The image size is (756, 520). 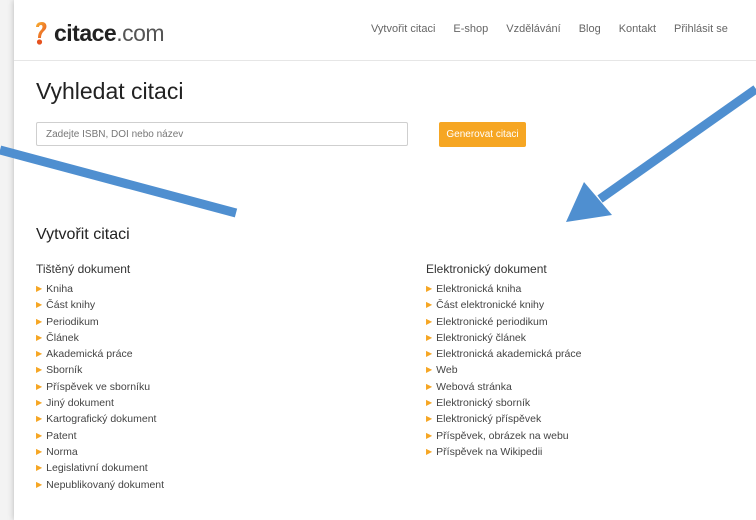 What do you see at coordinates (100, 322) in the screenshot?
I see `list-item: ▶ Periodikum` at bounding box center [100, 322].